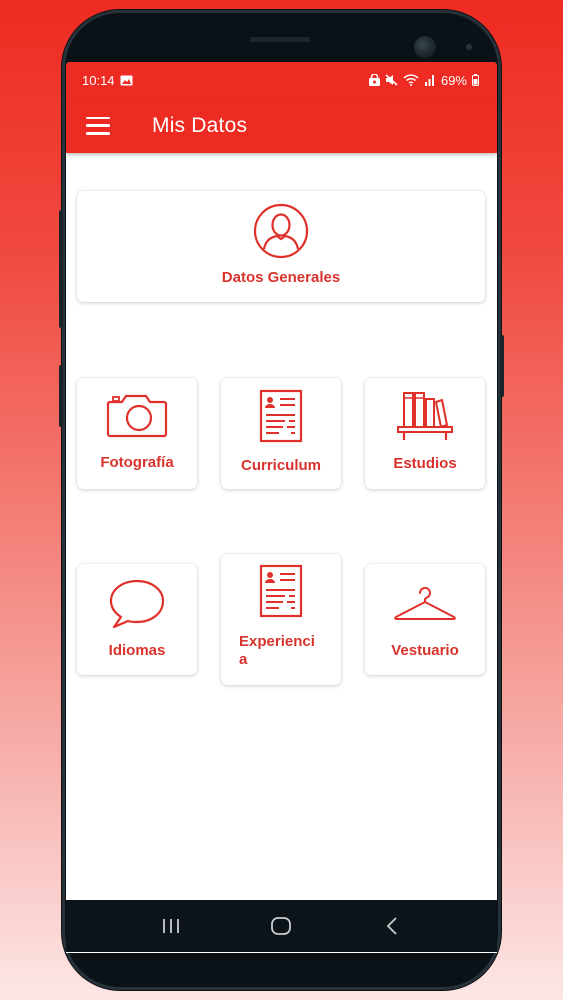 This screenshot has width=563, height=1000. I want to click on proximity-sensor, so click(469, 47).